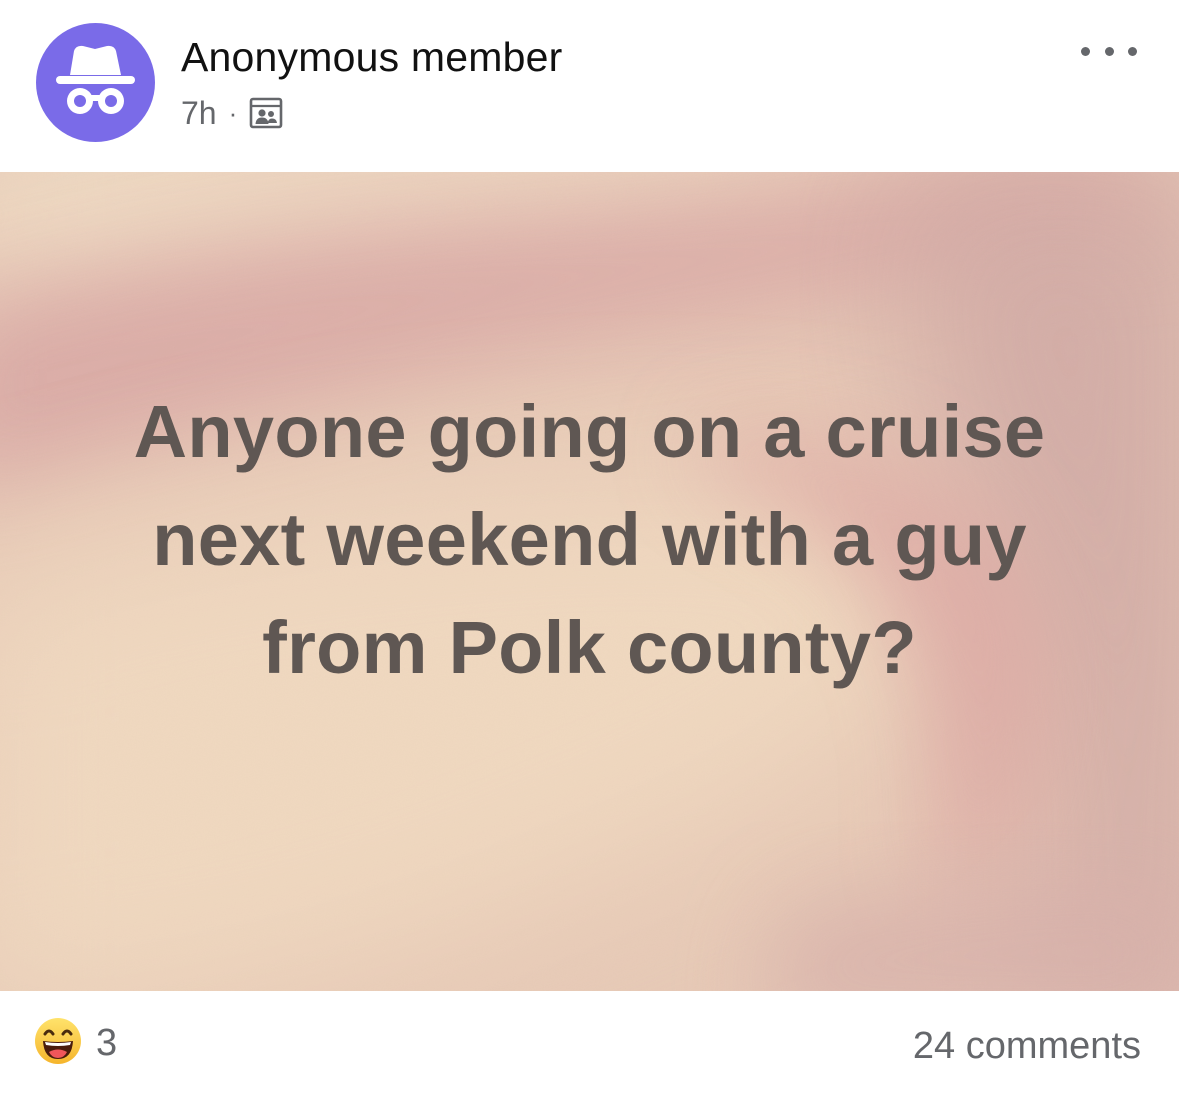  Describe the element at coordinates (371, 57) in the screenshot. I see `author-name: Anonymous member` at that location.